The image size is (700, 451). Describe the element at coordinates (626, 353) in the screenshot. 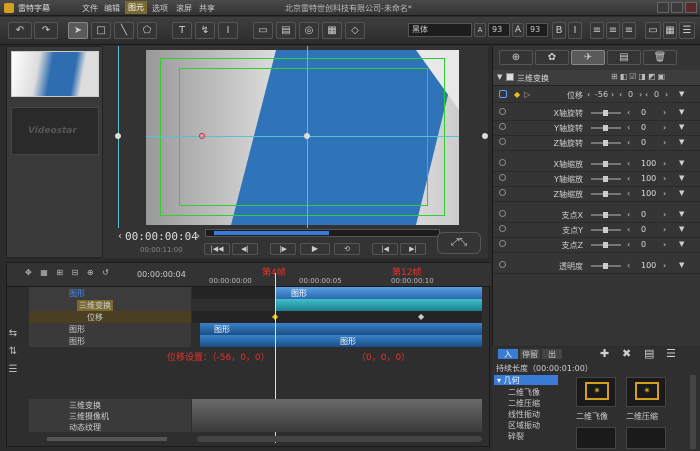

I see `lib-remove-icon: ✖` at that location.